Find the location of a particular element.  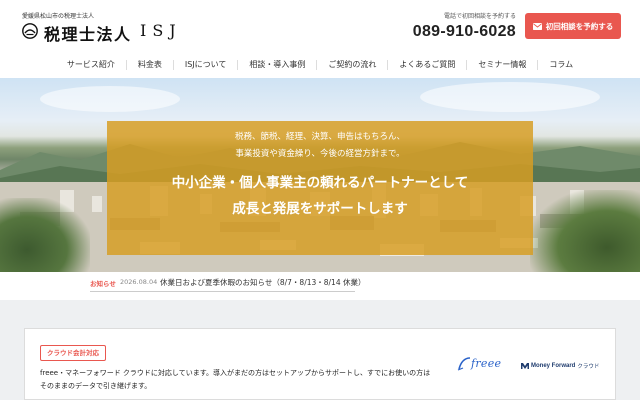

logo-isj: ISJ is located at coordinates (161, 30).